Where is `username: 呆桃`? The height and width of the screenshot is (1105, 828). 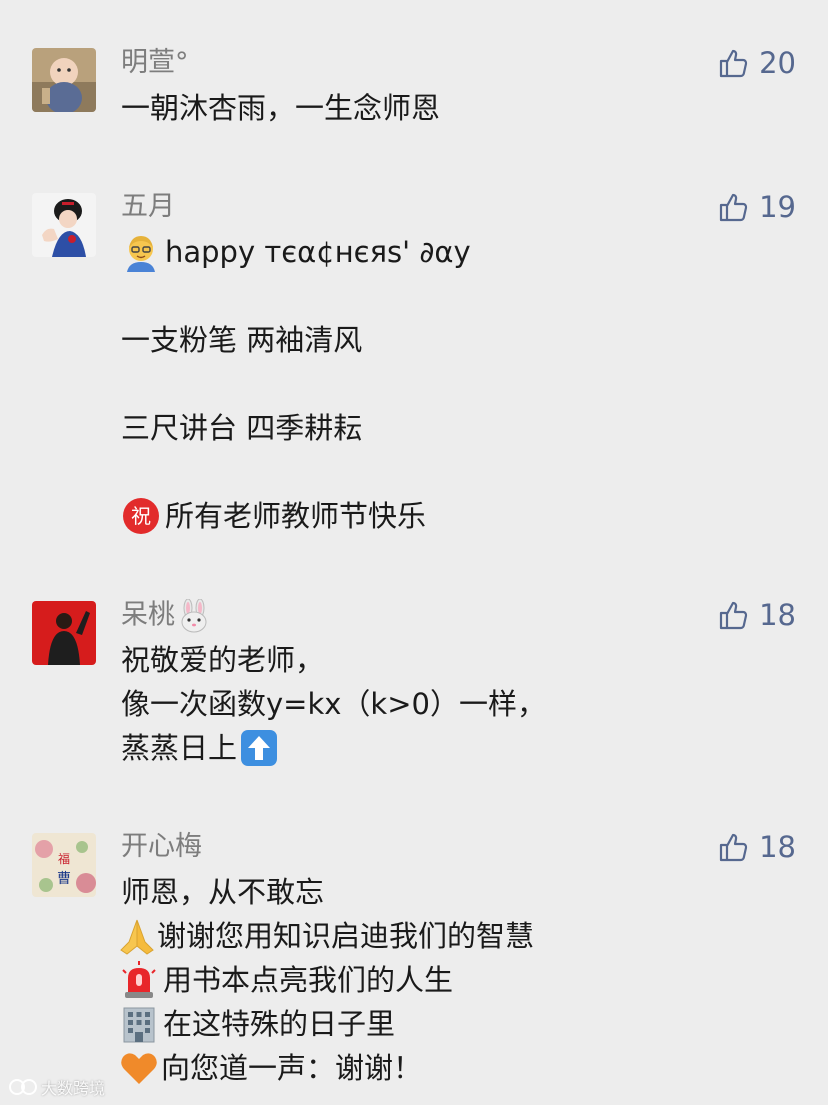
username: 呆桃 is located at coordinates (166, 615).